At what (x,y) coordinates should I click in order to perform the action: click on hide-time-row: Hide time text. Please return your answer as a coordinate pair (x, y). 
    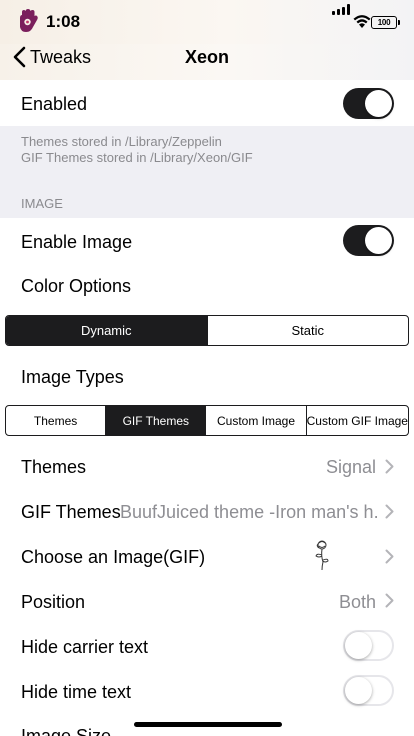
    Looking at the image, I should click on (207, 691).